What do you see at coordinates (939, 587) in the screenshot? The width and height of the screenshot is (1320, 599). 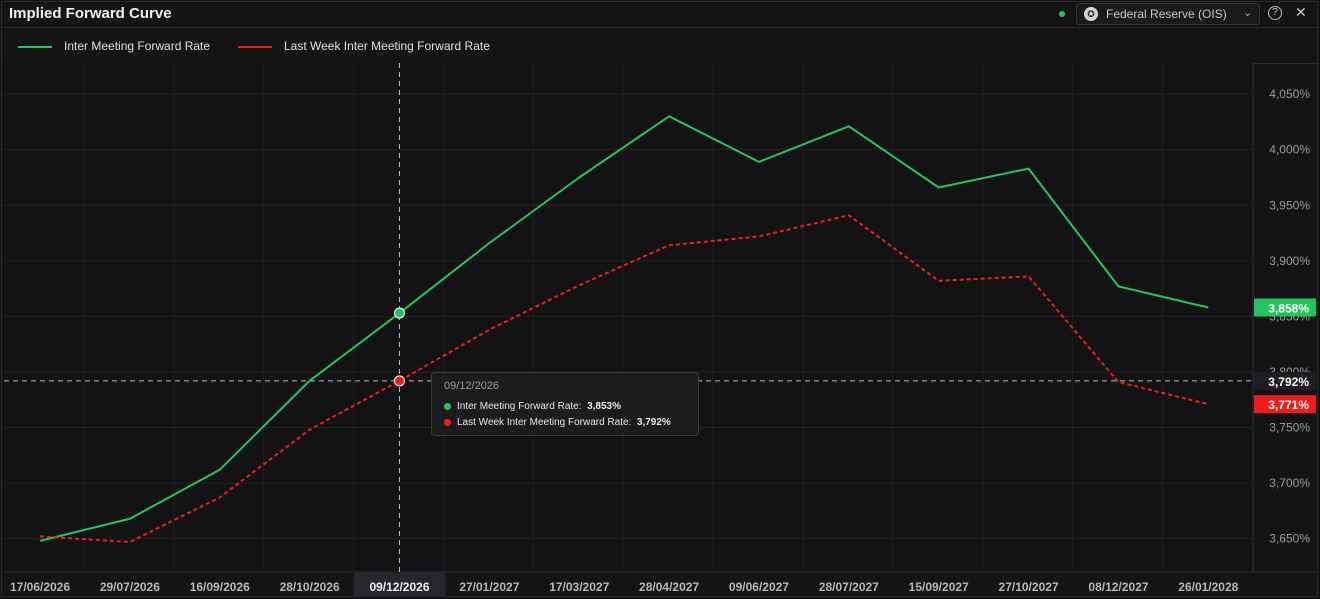 I see `x-tick-label: 15/09/2027` at bounding box center [939, 587].